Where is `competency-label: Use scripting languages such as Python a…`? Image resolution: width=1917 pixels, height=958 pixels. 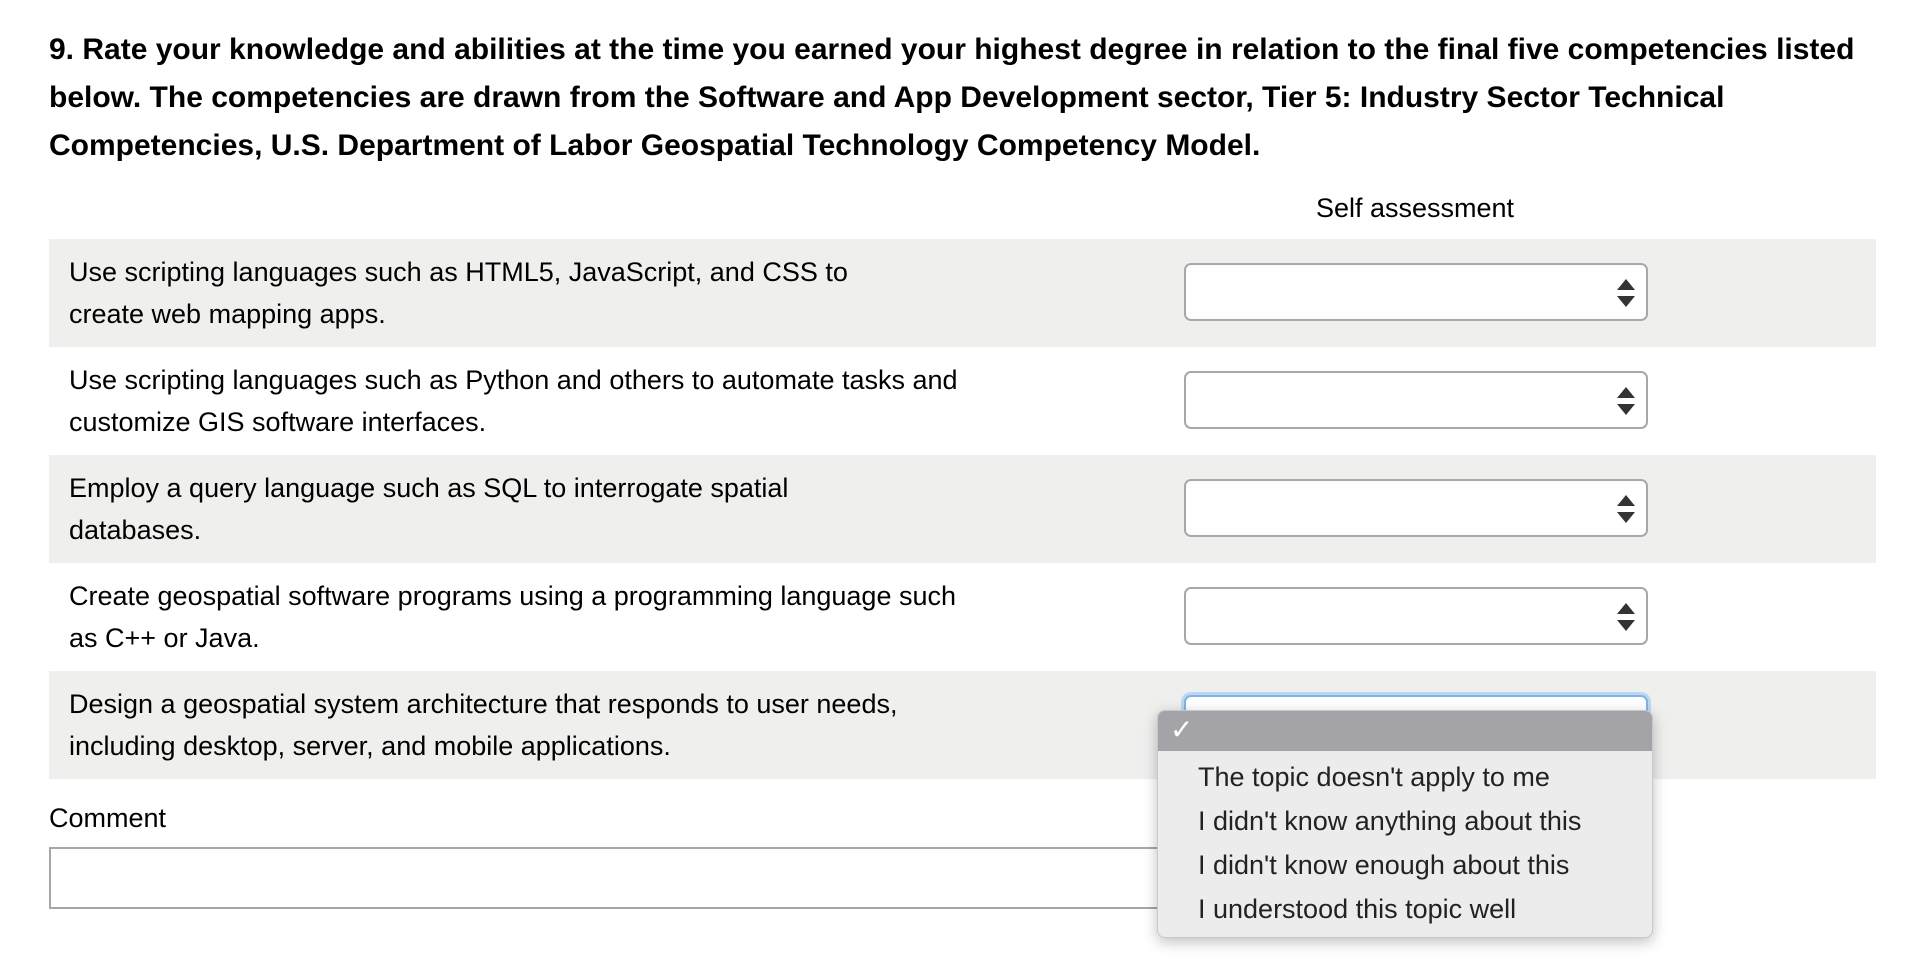 competency-label: Use scripting languages such as Python a… is located at coordinates (513, 401).